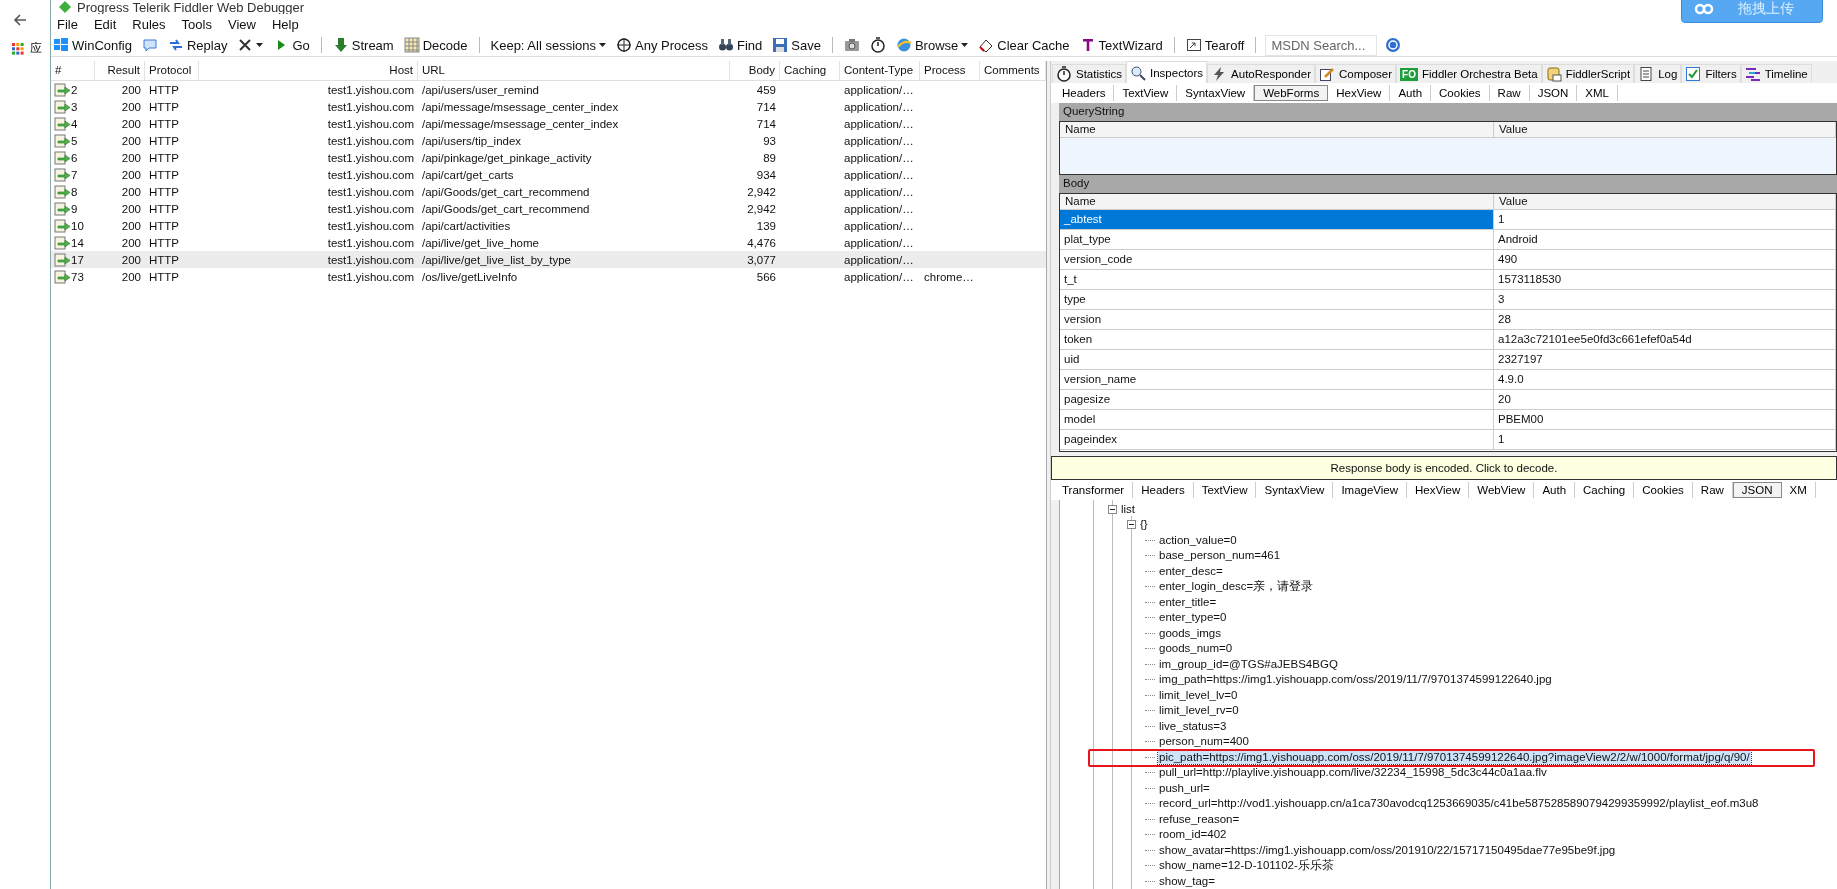 The height and width of the screenshot is (889, 1837). What do you see at coordinates (1658, 73) in the screenshot?
I see `tab: Log` at bounding box center [1658, 73].